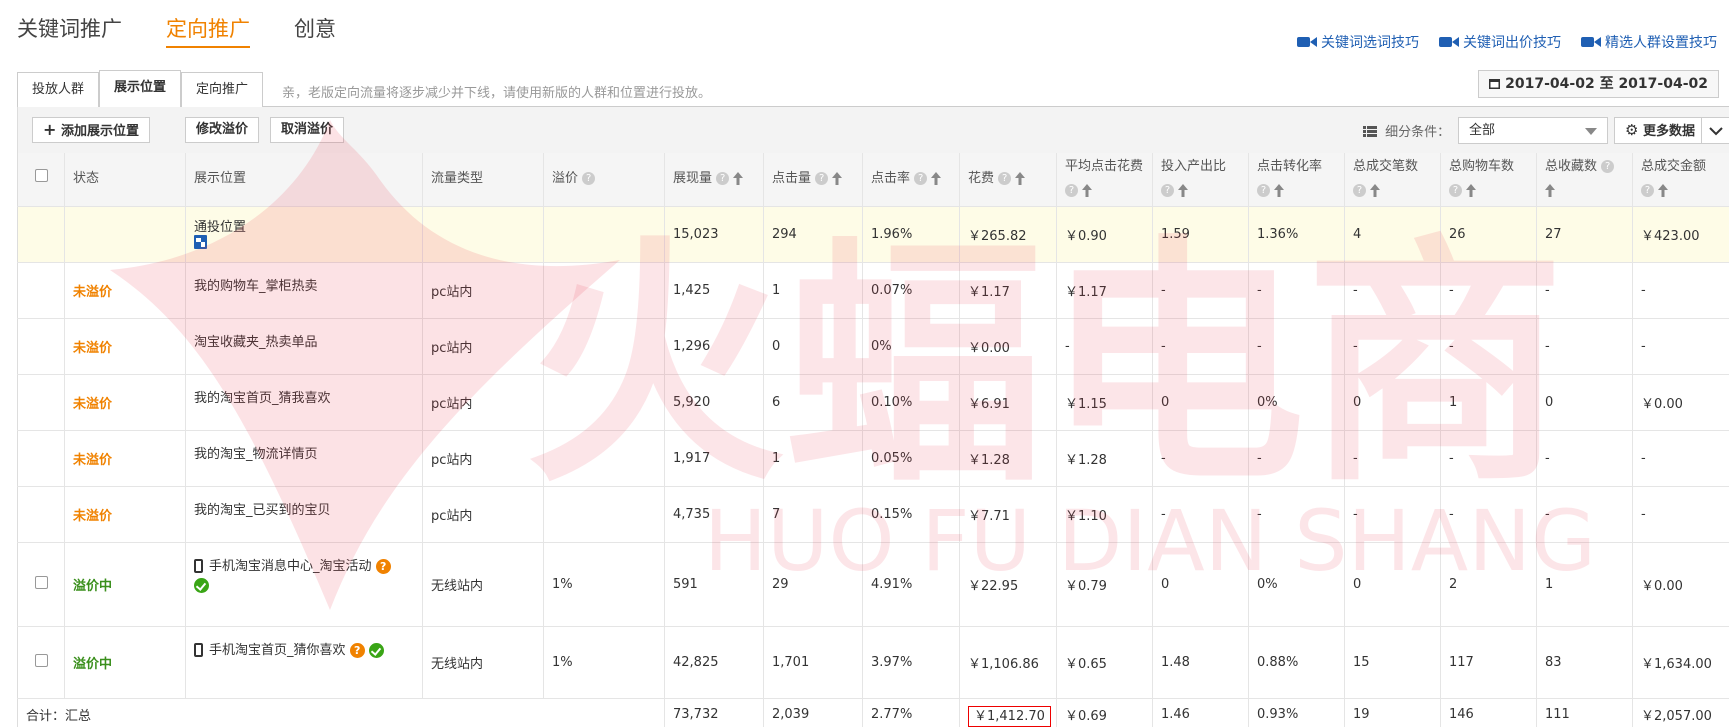  I want to click on filter-label-text: 细分条件：, so click(1418, 132).